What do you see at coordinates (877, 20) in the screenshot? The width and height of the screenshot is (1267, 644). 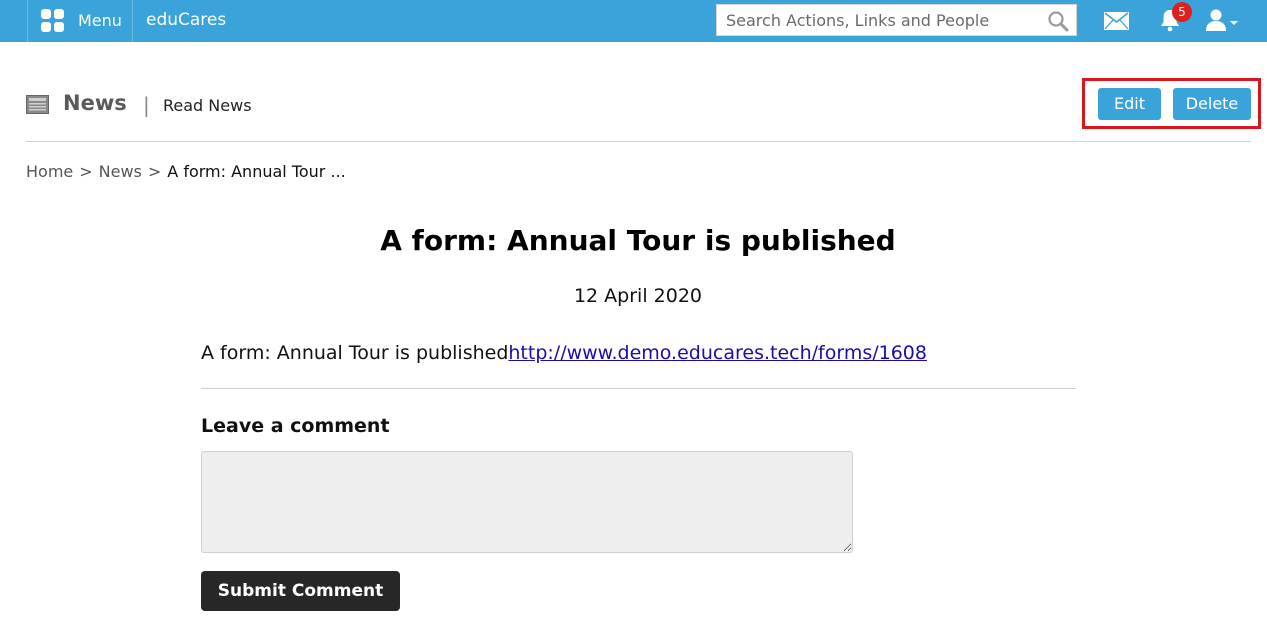 I see `search-input` at bounding box center [877, 20].